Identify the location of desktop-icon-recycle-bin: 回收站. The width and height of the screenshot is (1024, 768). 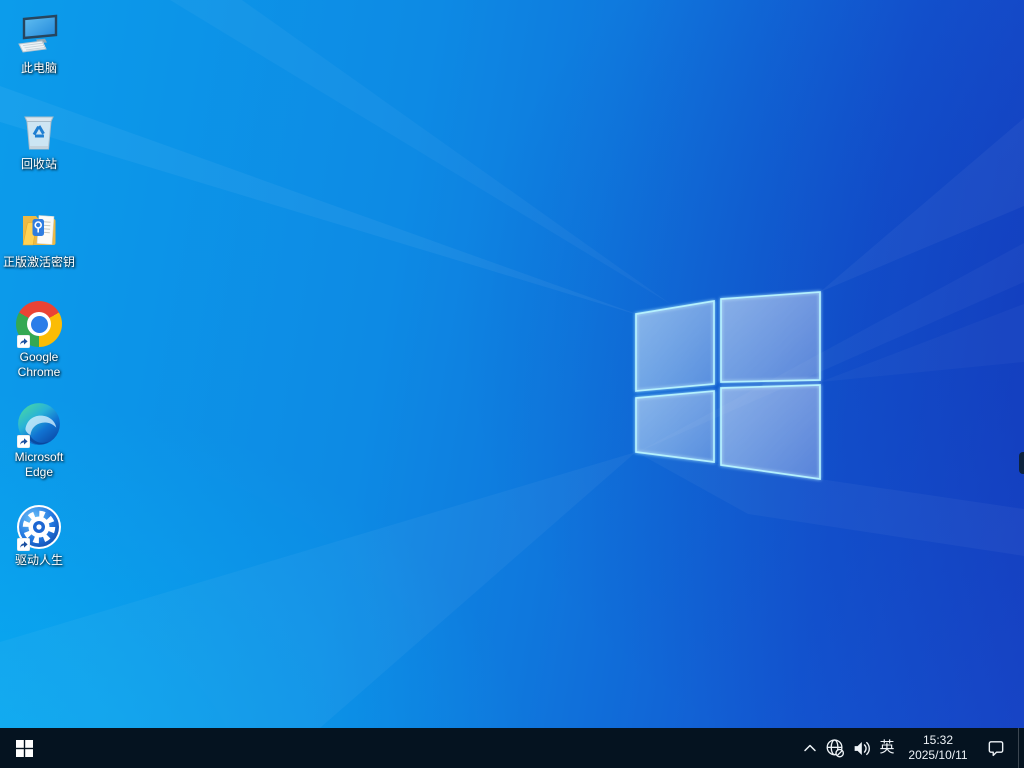
(39, 138).